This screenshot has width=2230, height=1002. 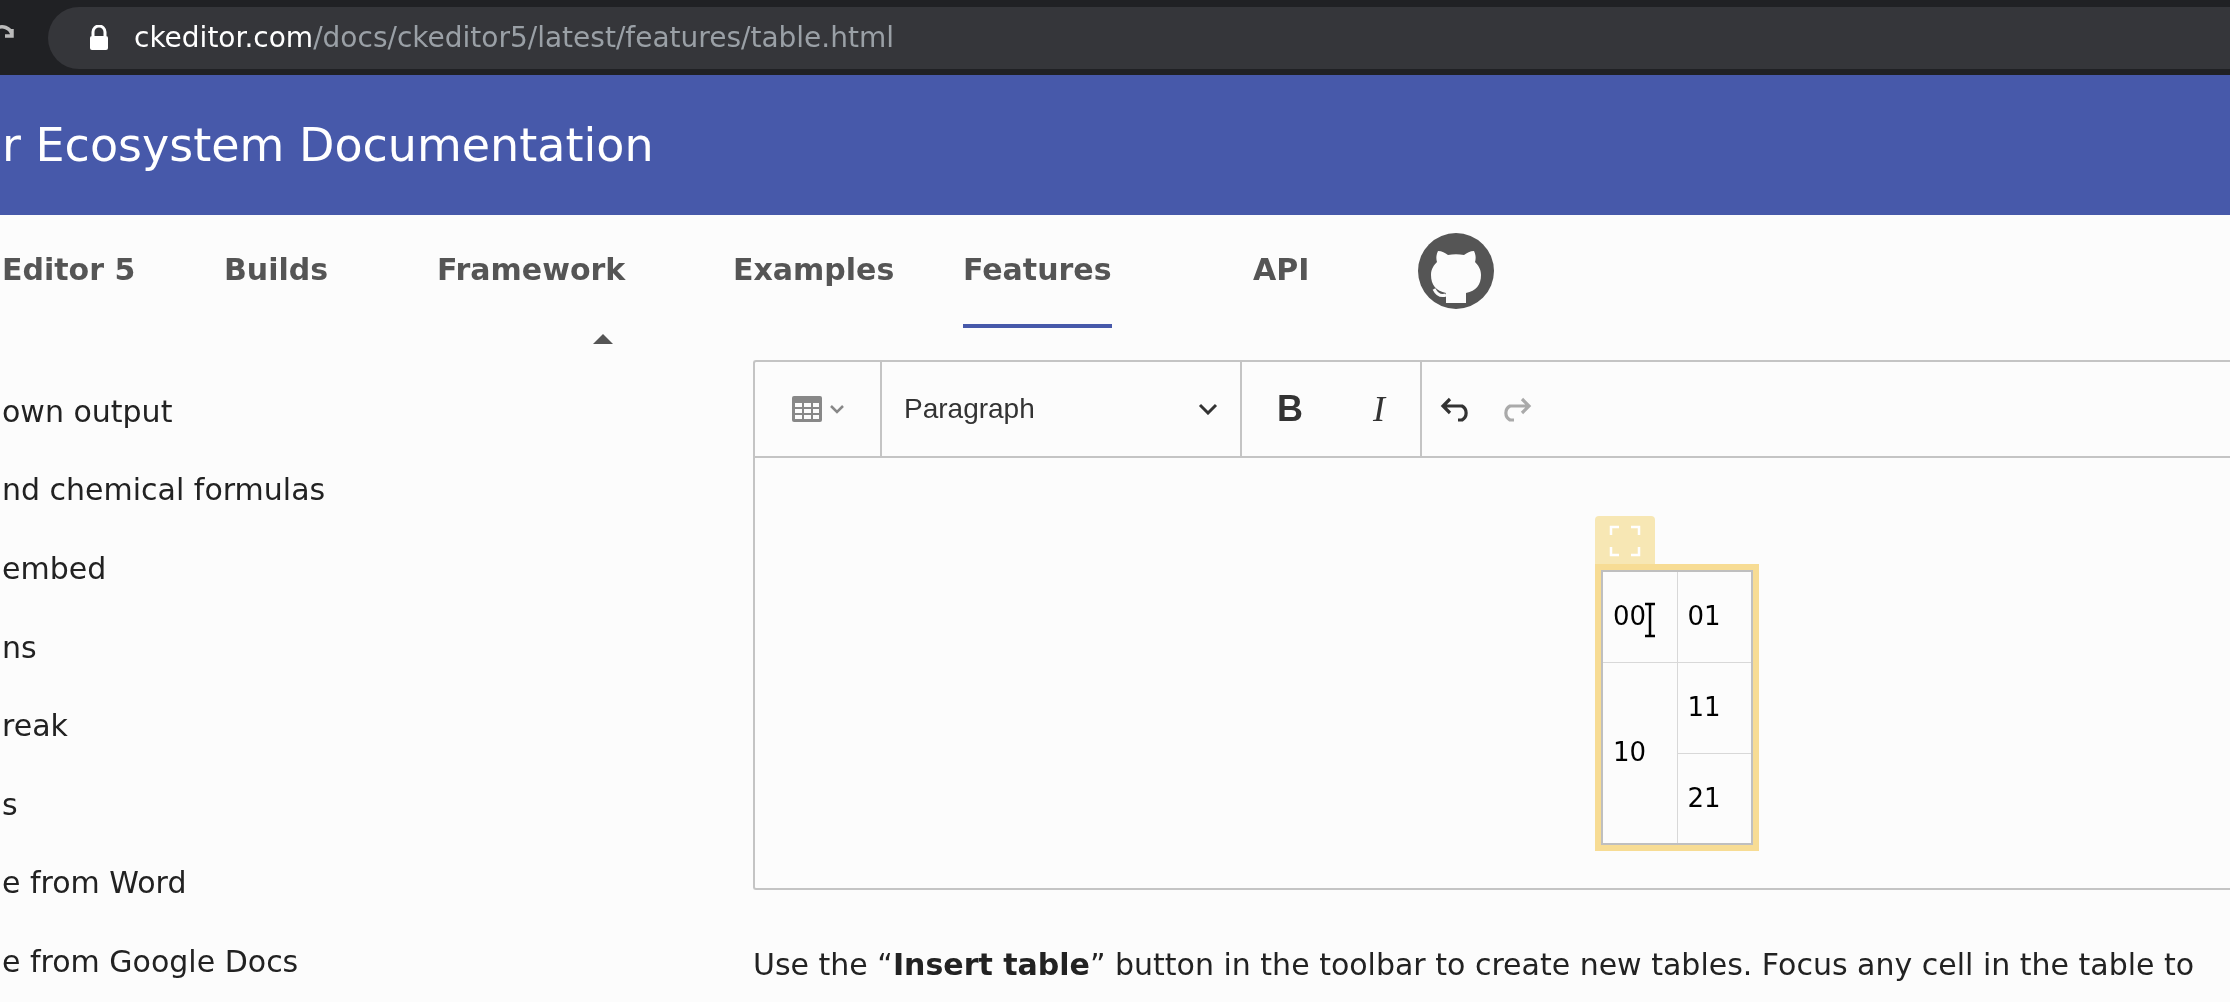 I want to click on sidebar-link: ns, so click(x=19, y=647).